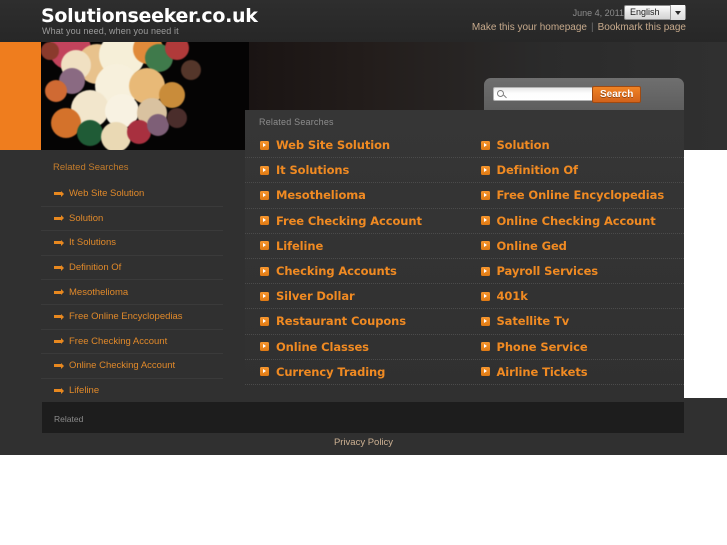 The width and height of the screenshot is (727, 545). Describe the element at coordinates (315, 296) in the screenshot. I see `related-search-link: Silver Dollar` at that location.